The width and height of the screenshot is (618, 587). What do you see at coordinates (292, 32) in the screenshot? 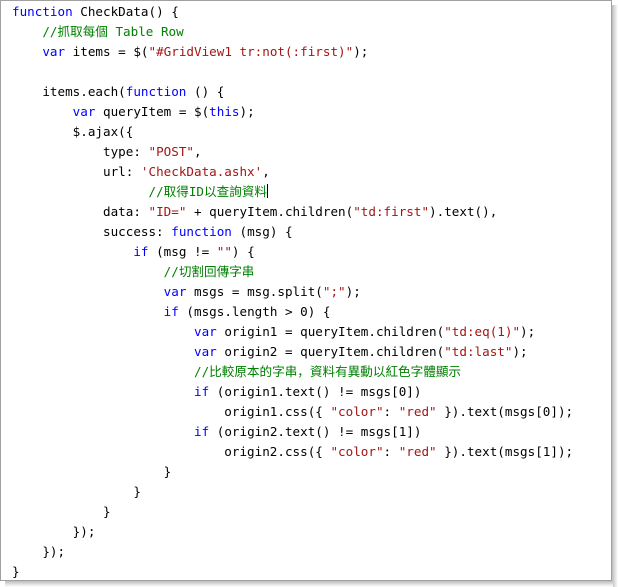
I see `code-line: //抓取每個 Table Row` at bounding box center [292, 32].